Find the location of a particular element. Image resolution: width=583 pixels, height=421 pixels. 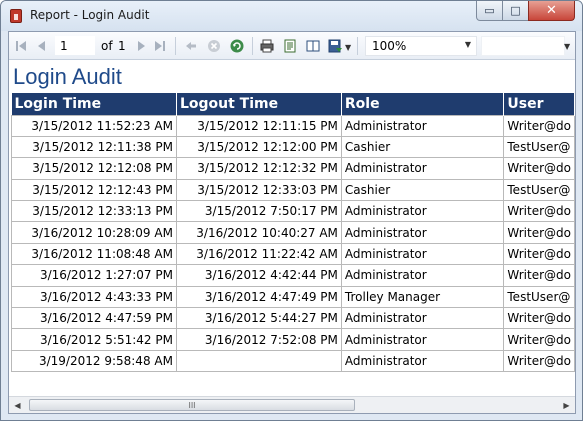

logout-time-cell: 3/15/2012 12:12:00 PM is located at coordinates (258, 147).